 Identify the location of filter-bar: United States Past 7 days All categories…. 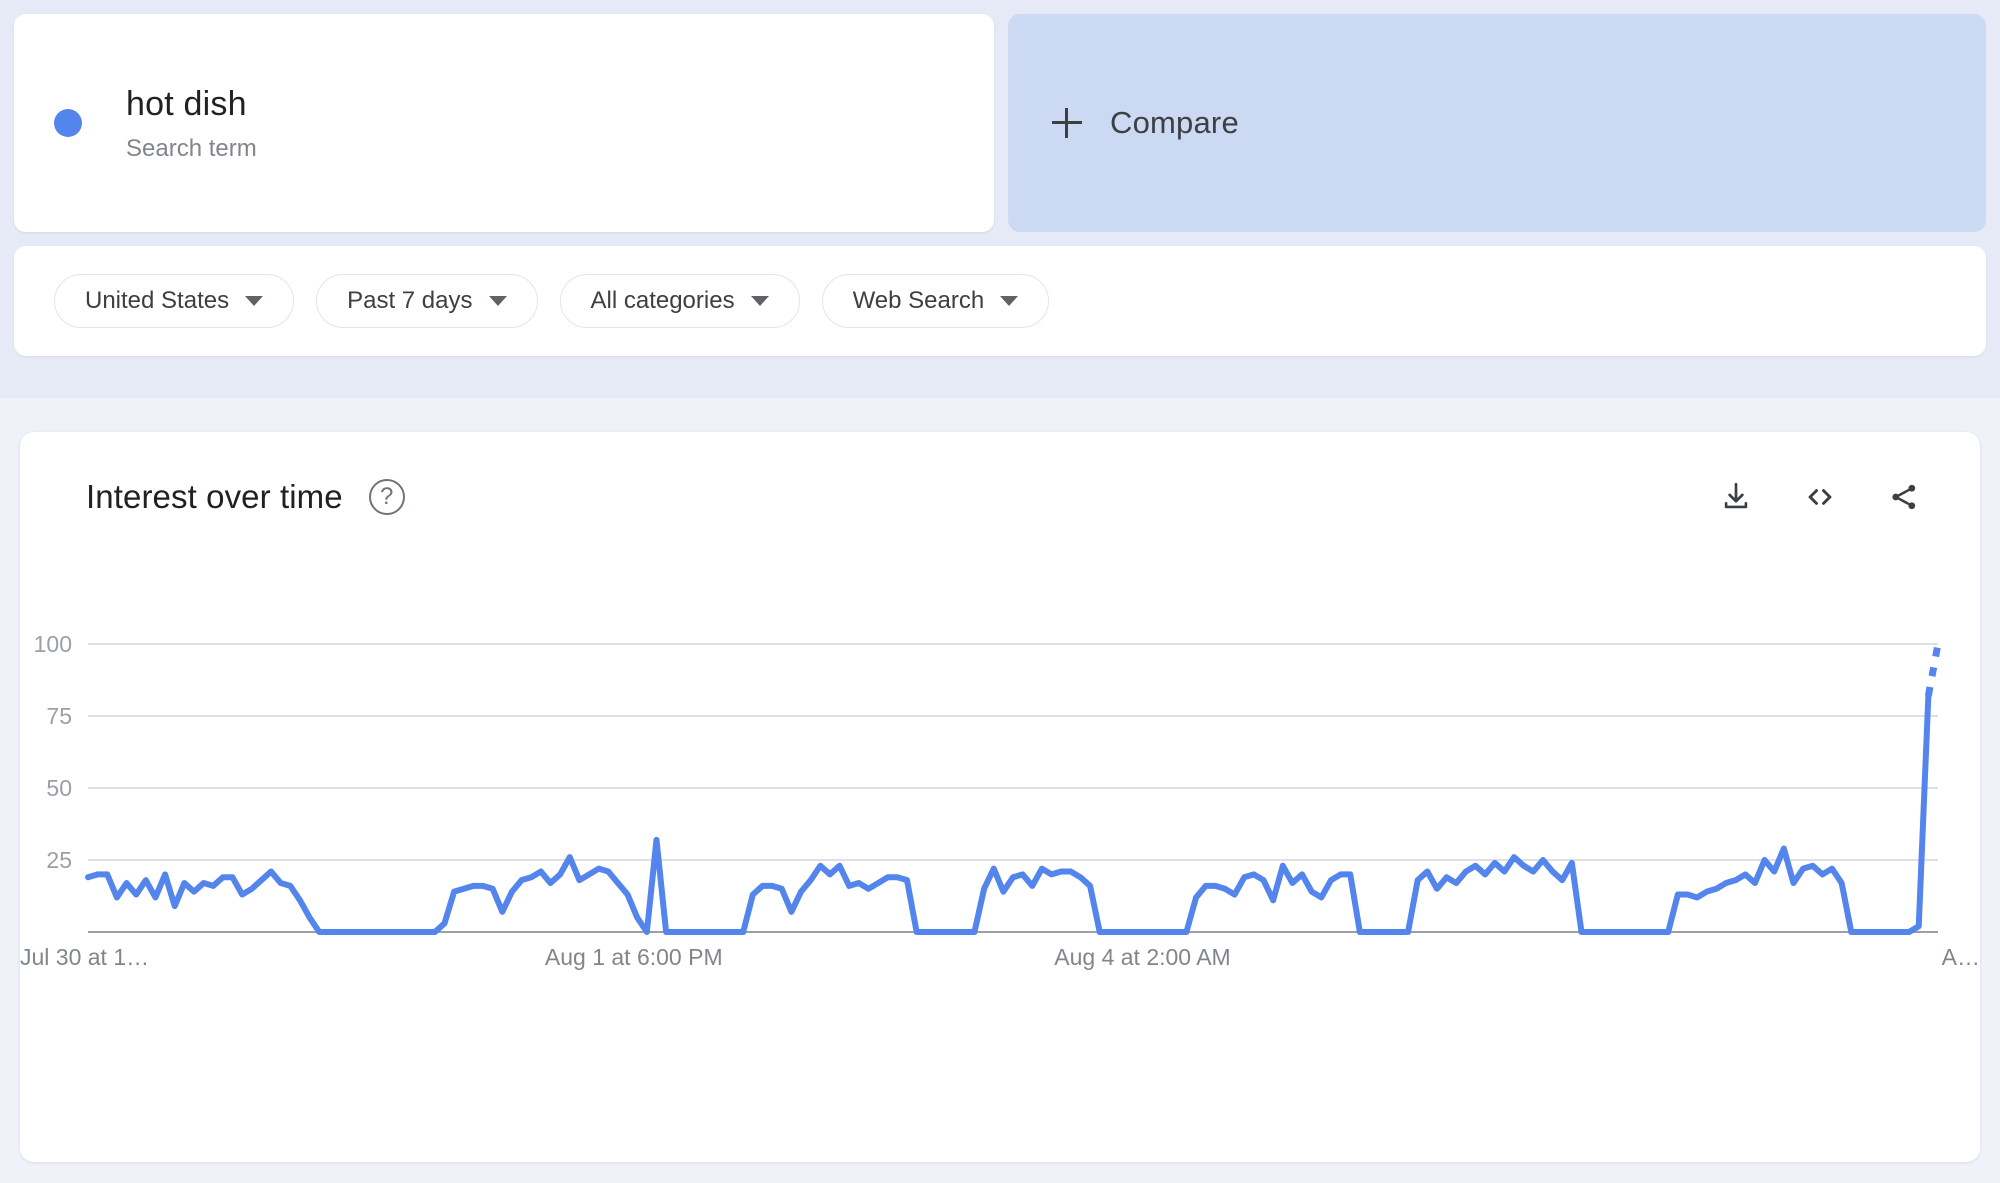
(1000, 301).